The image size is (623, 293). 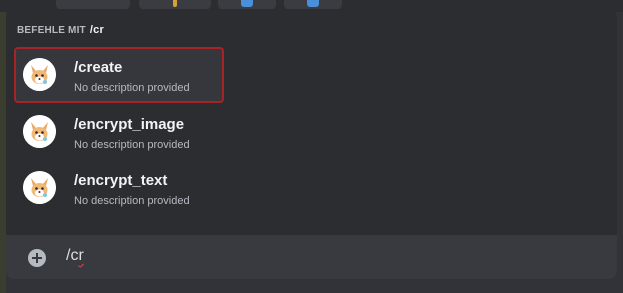 I want to click on command-name: /encrypt_image, so click(x=129, y=124).